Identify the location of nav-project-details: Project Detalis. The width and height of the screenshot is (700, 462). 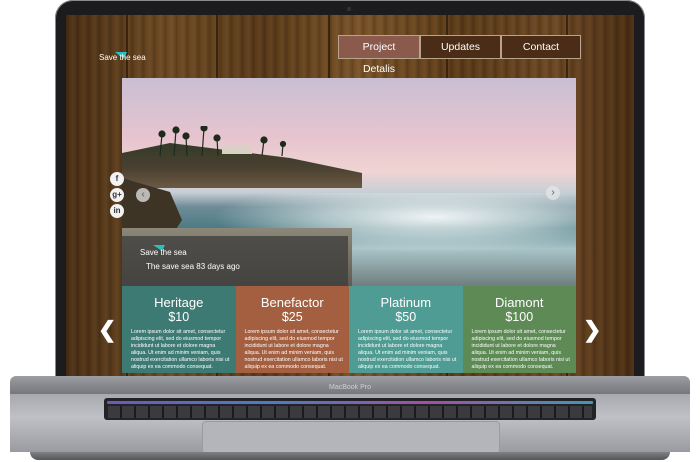
(379, 55).